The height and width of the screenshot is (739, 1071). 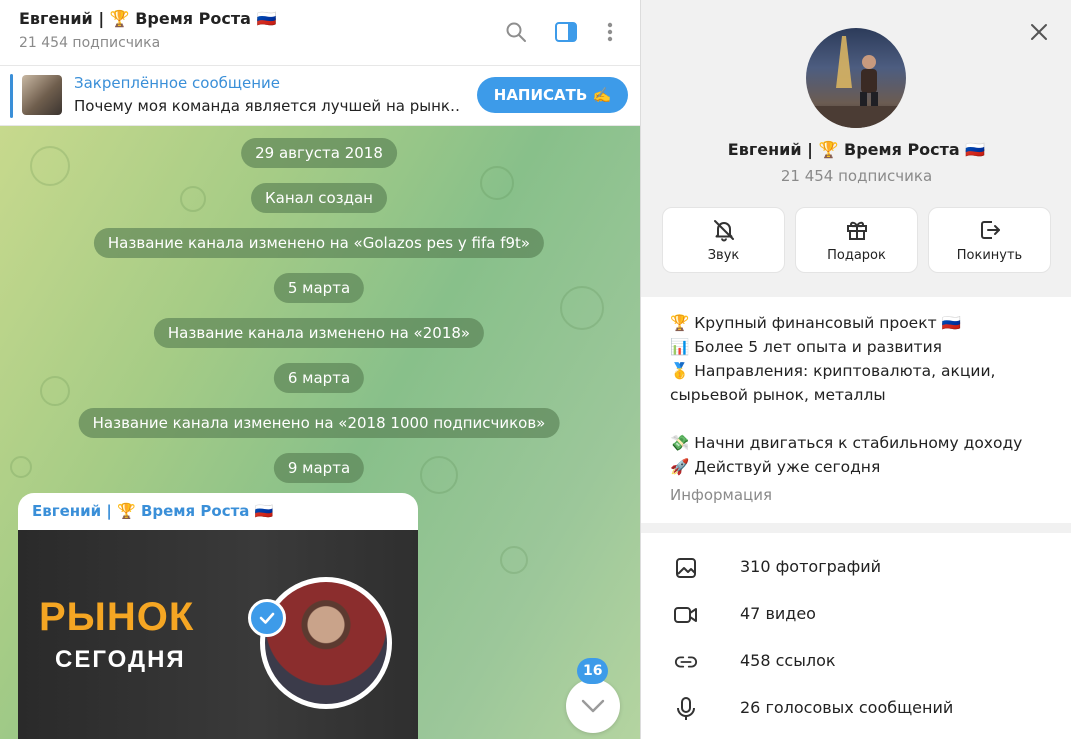 I want to click on leave-label: Покинуть, so click(x=989, y=255).